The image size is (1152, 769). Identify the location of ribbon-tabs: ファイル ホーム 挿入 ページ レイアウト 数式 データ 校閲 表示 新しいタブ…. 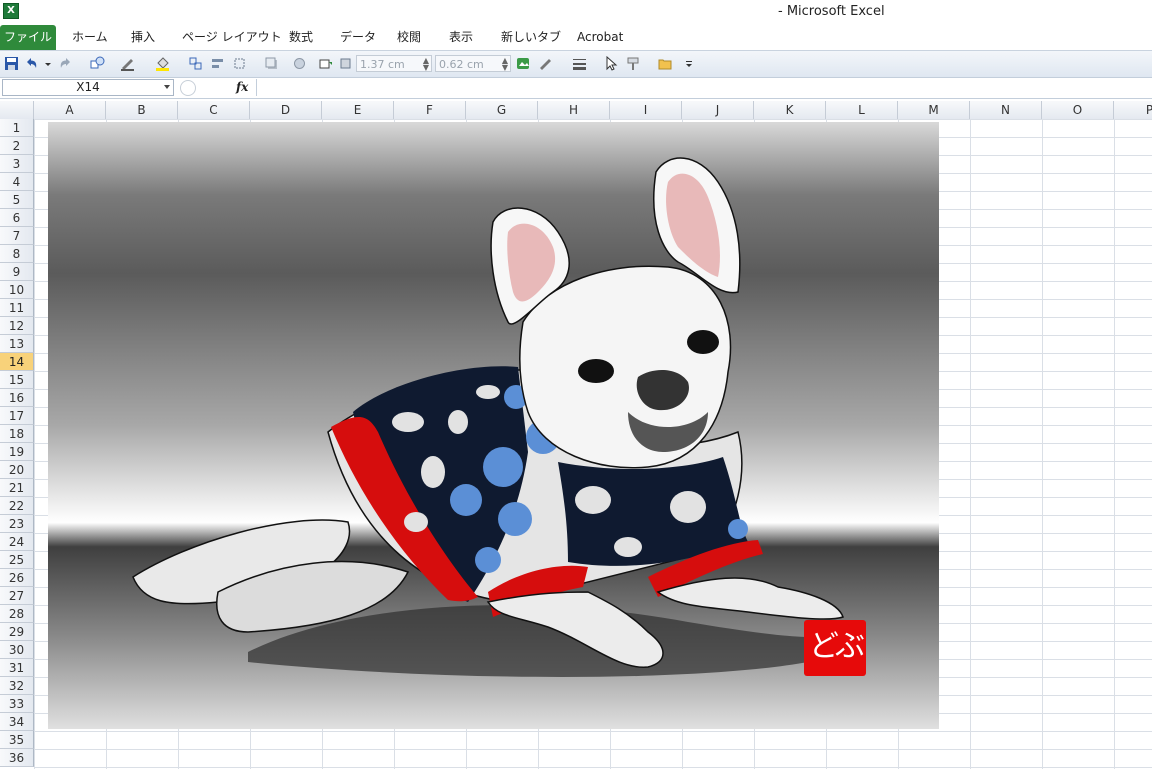
(576, 38).